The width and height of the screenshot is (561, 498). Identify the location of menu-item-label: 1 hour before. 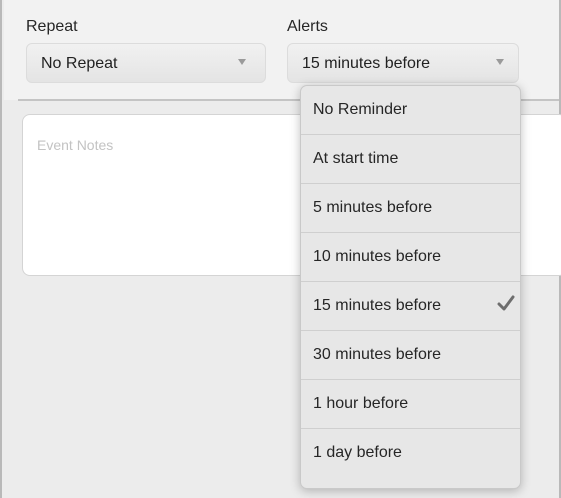
(361, 403).